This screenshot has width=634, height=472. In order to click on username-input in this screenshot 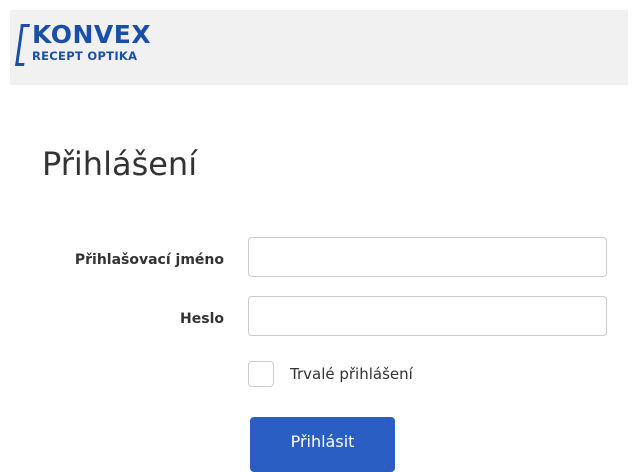, I will do `click(427, 257)`.